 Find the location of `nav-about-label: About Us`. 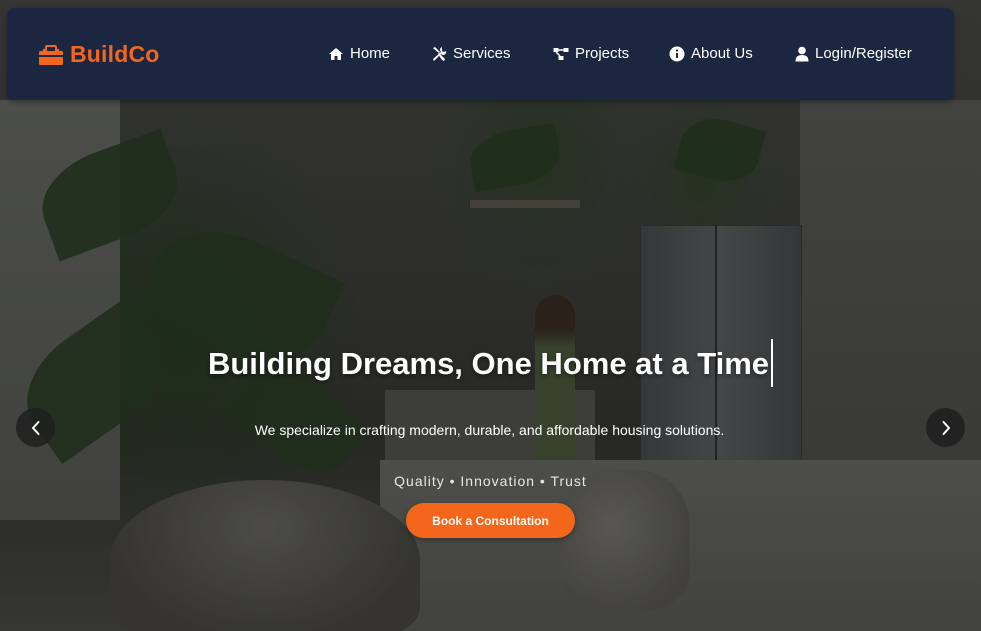

nav-about-label: About Us is located at coordinates (722, 53).